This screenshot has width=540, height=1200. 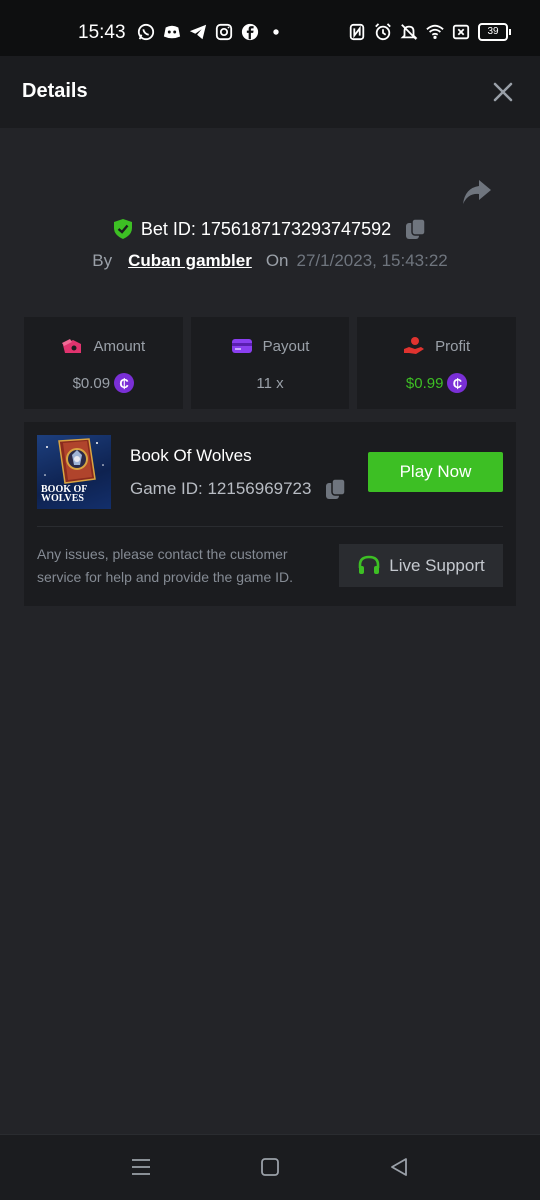 What do you see at coordinates (437, 363) in the screenshot?
I see `profit-card: Profit $0.99 ₵` at bounding box center [437, 363].